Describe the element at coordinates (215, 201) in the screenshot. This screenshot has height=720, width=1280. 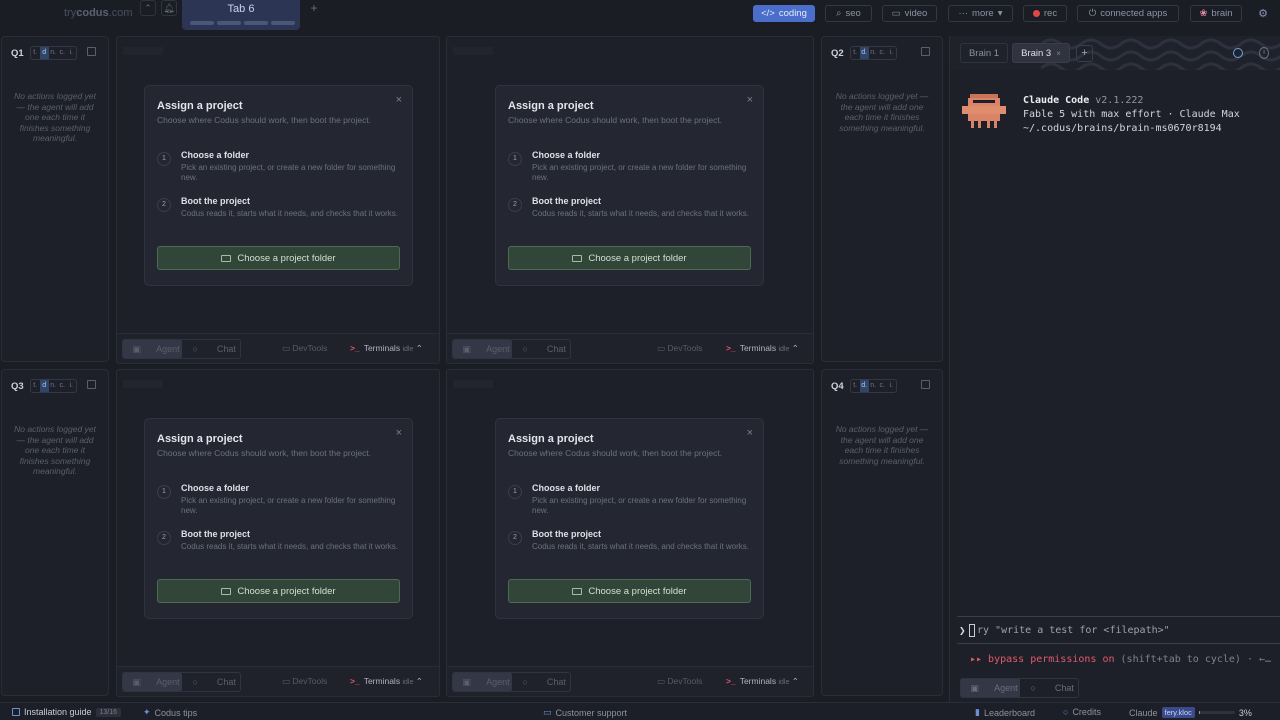
I see `step-title: Boot the project` at that location.